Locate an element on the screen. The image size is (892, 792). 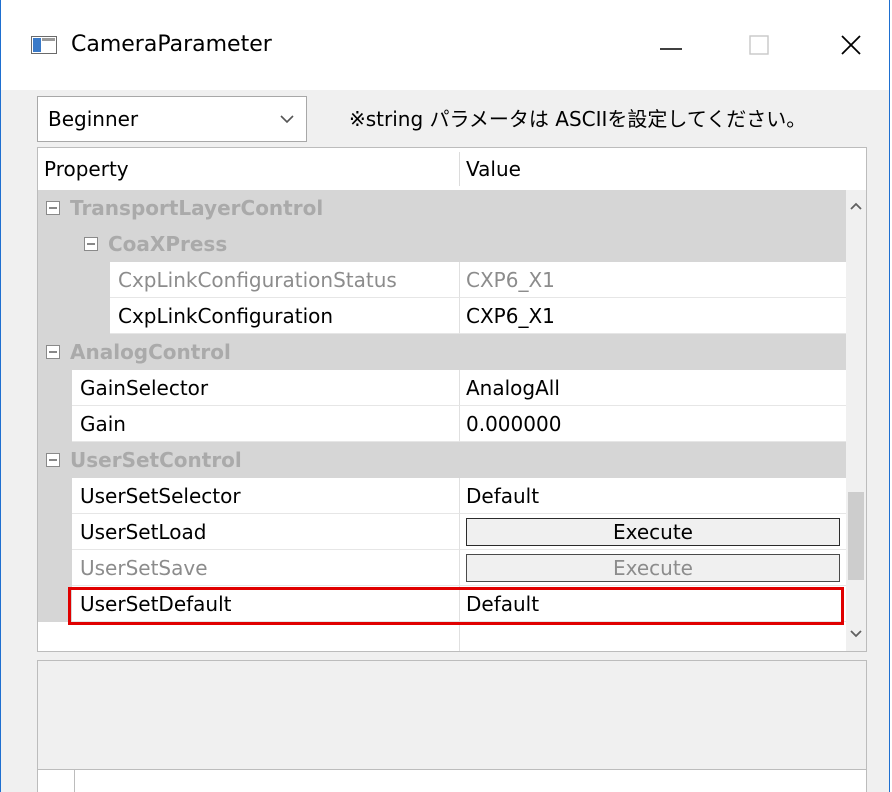
group-analog-control: AnalogControl is located at coordinates (442, 352).